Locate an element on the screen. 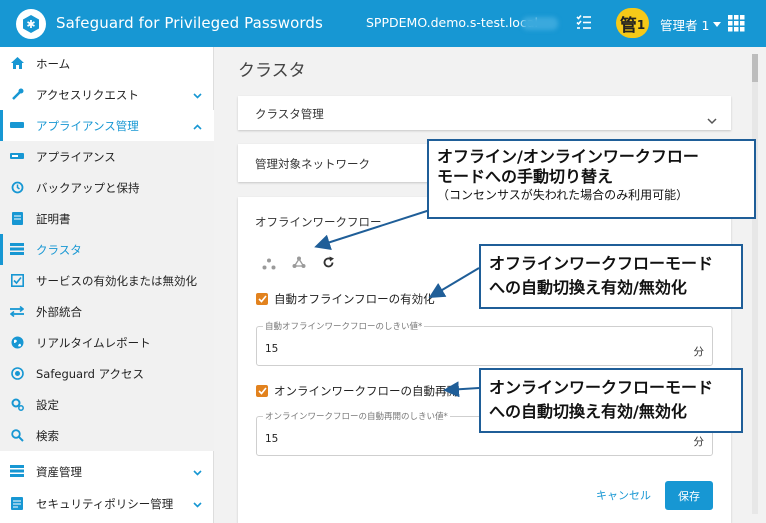 The width and height of the screenshot is (766, 523). callout-auto-offline: オフラインワークフローモード への自動切換え有効/無効化 is located at coordinates (611, 276).